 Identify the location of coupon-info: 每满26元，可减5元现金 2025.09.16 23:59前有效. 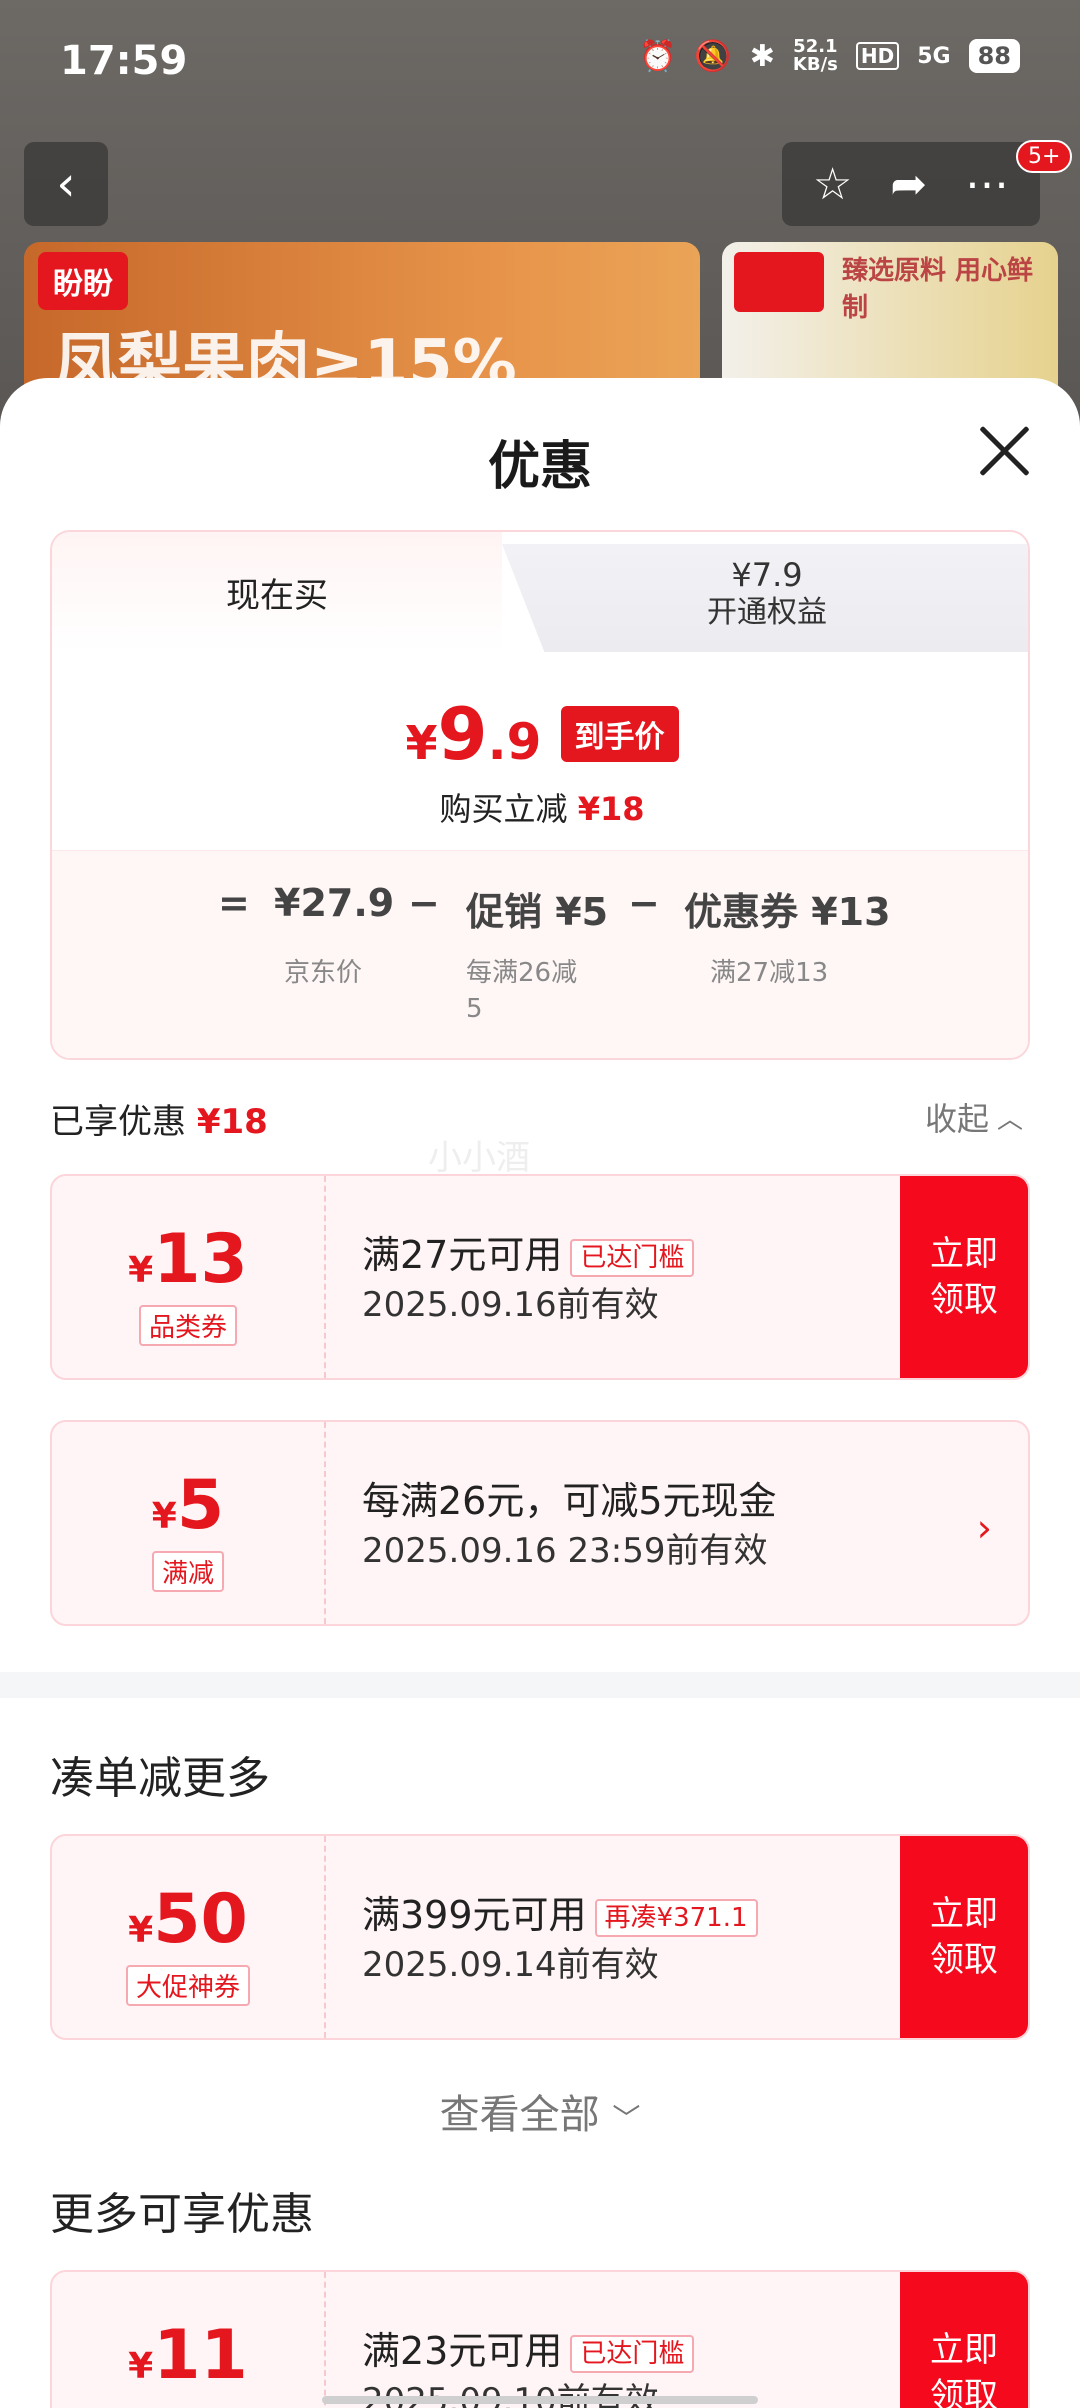
(569, 1525).